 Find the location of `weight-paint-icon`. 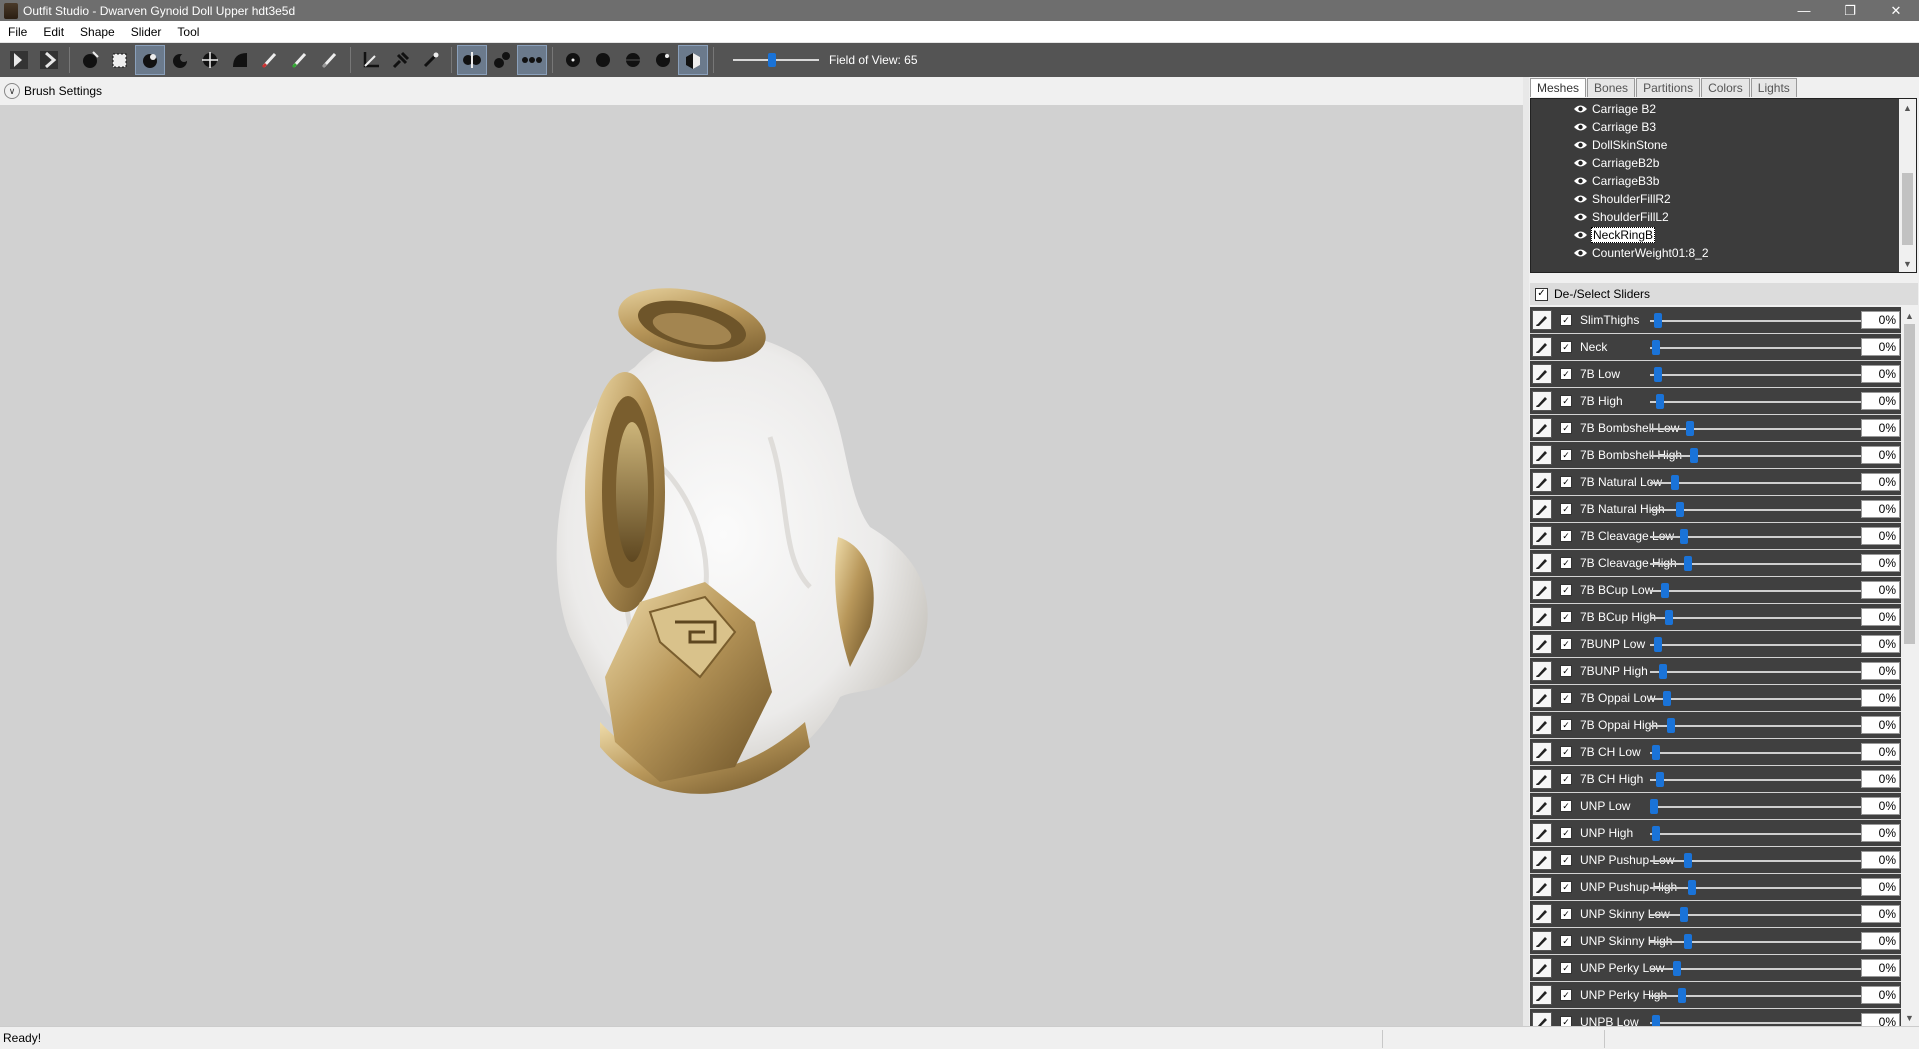

weight-paint-icon is located at coordinates (270, 60).